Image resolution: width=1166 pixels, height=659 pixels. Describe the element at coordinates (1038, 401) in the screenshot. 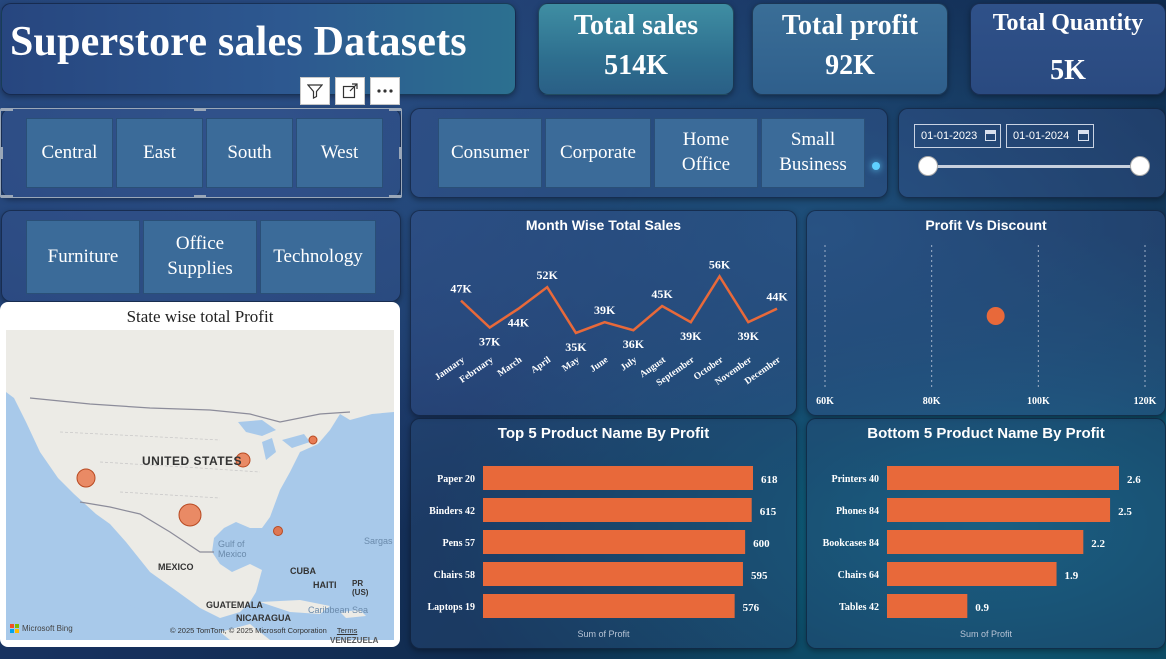

I see `x-tick-label: 100K` at that location.